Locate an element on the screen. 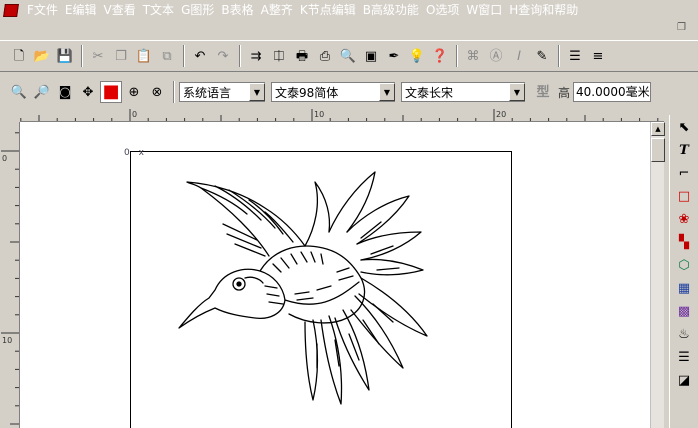 The height and width of the screenshot is (428, 698). height-label: 高 is located at coordinates (564, 92).